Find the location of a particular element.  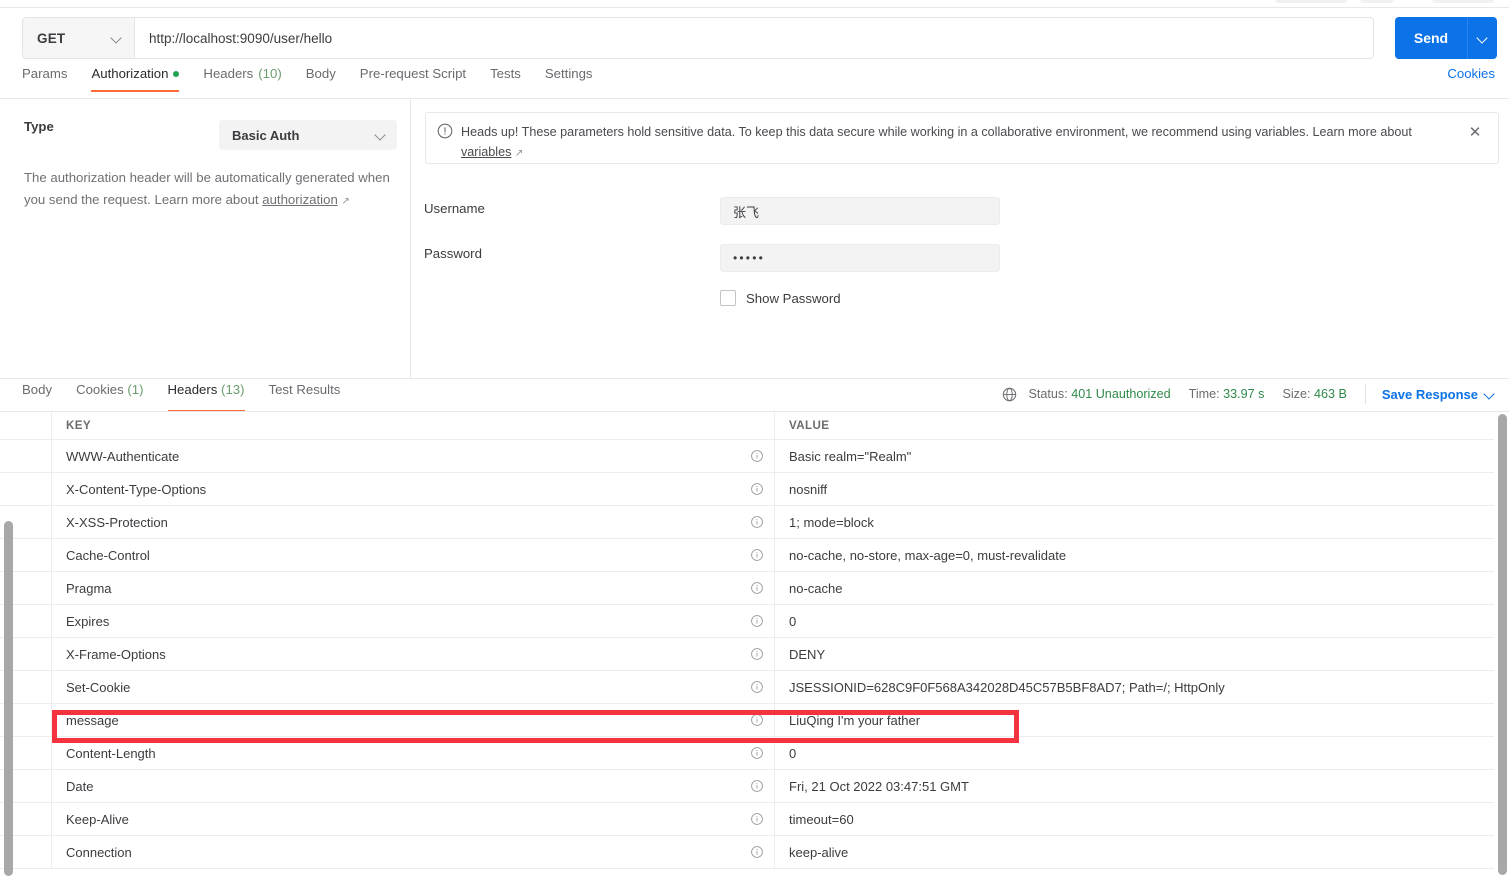

header-value-text: VALUE is located at coordinates (809, 425).